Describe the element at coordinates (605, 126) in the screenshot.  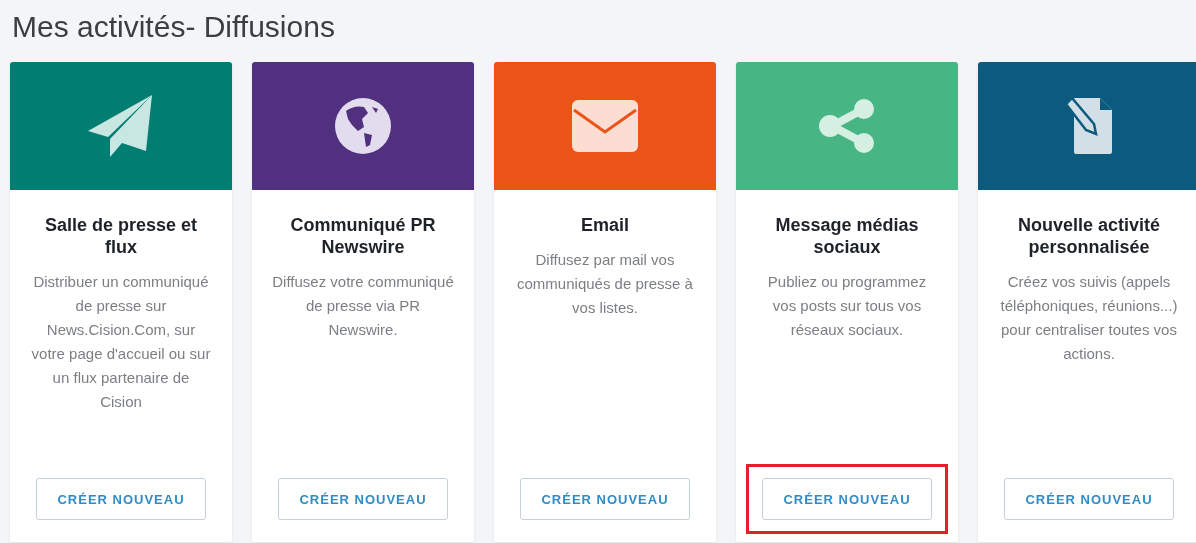
I see `envelope-icon` at that location.